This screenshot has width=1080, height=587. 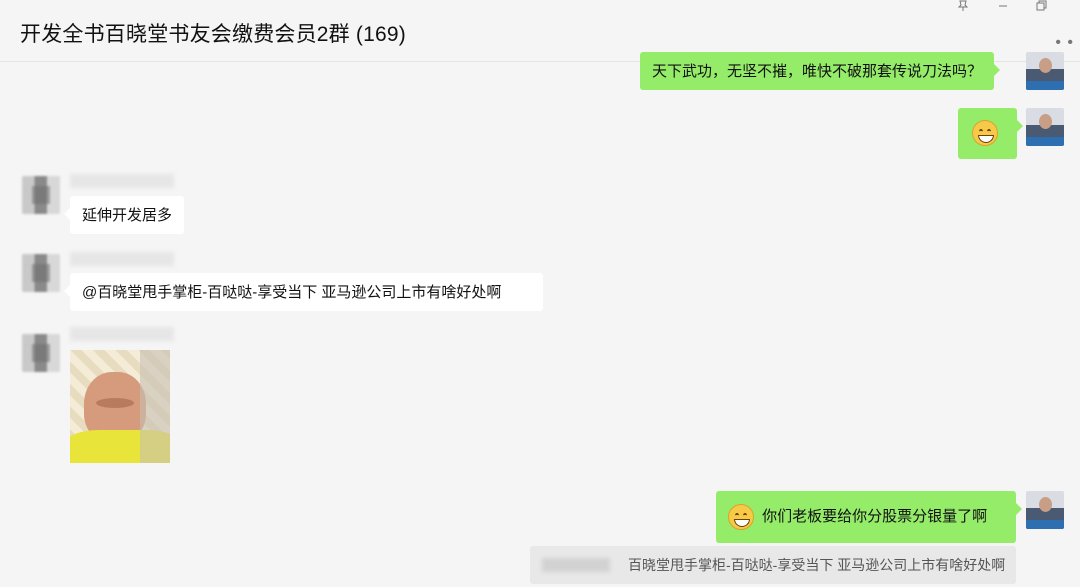 I want to click on message-text: @百晓堂甩手掌柜-百哒哒-享受当下 亚马逊公司上市有啥好处啊, so click(x=292, y=292).